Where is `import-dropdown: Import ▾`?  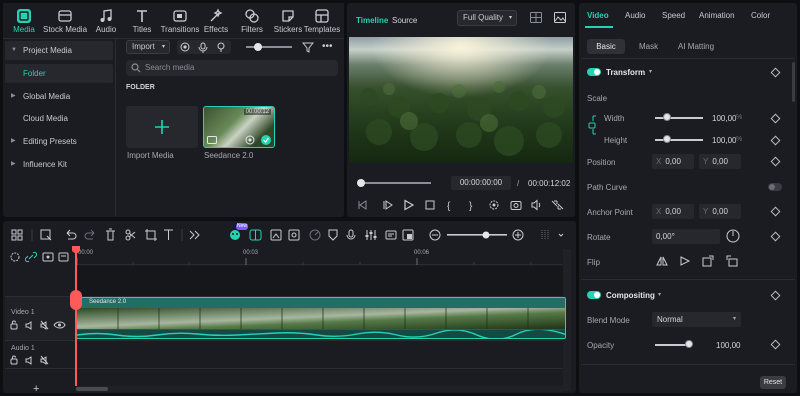 import-dropdown: Import ▾ is located at coordinates (148, 47).